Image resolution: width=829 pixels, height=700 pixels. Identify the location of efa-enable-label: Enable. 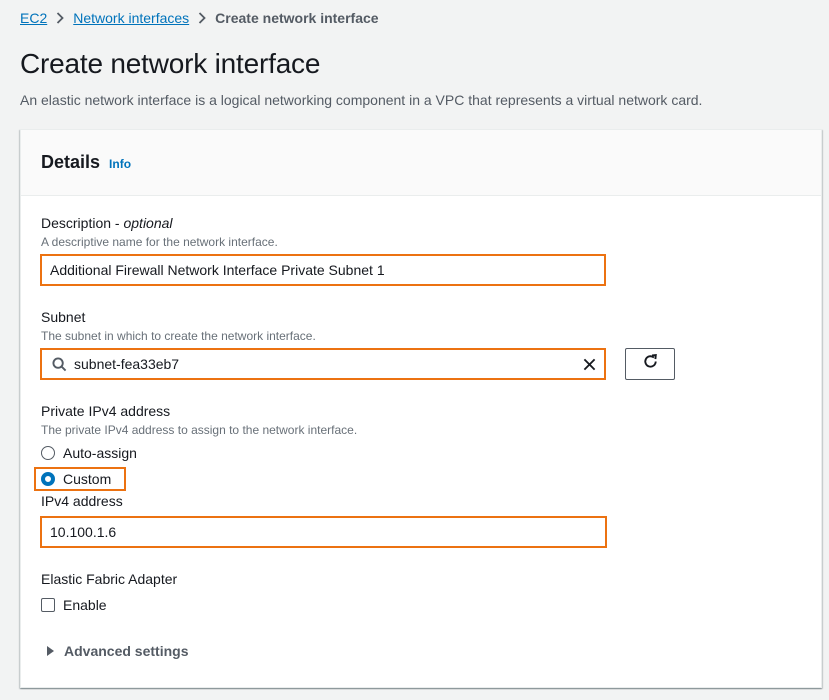
(85, 605).